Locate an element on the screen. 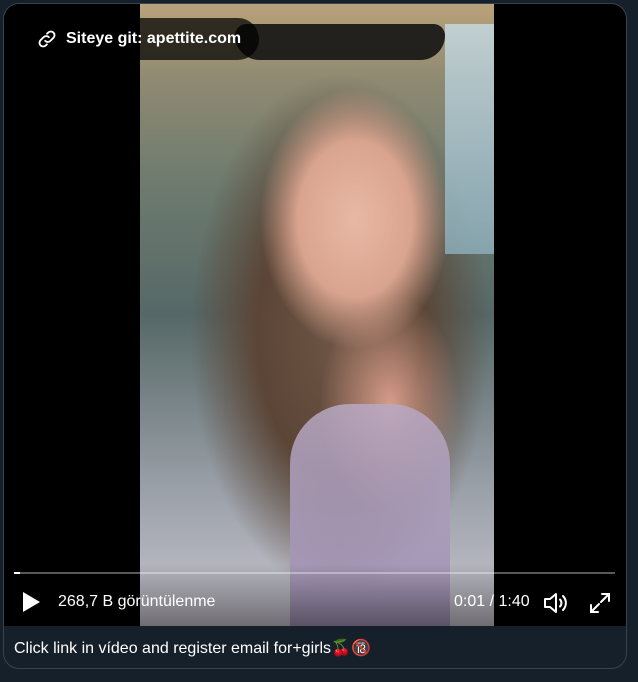 The image size is (638, 682). video-frame-sunglasses-detail is located at coordinates (340, 42).